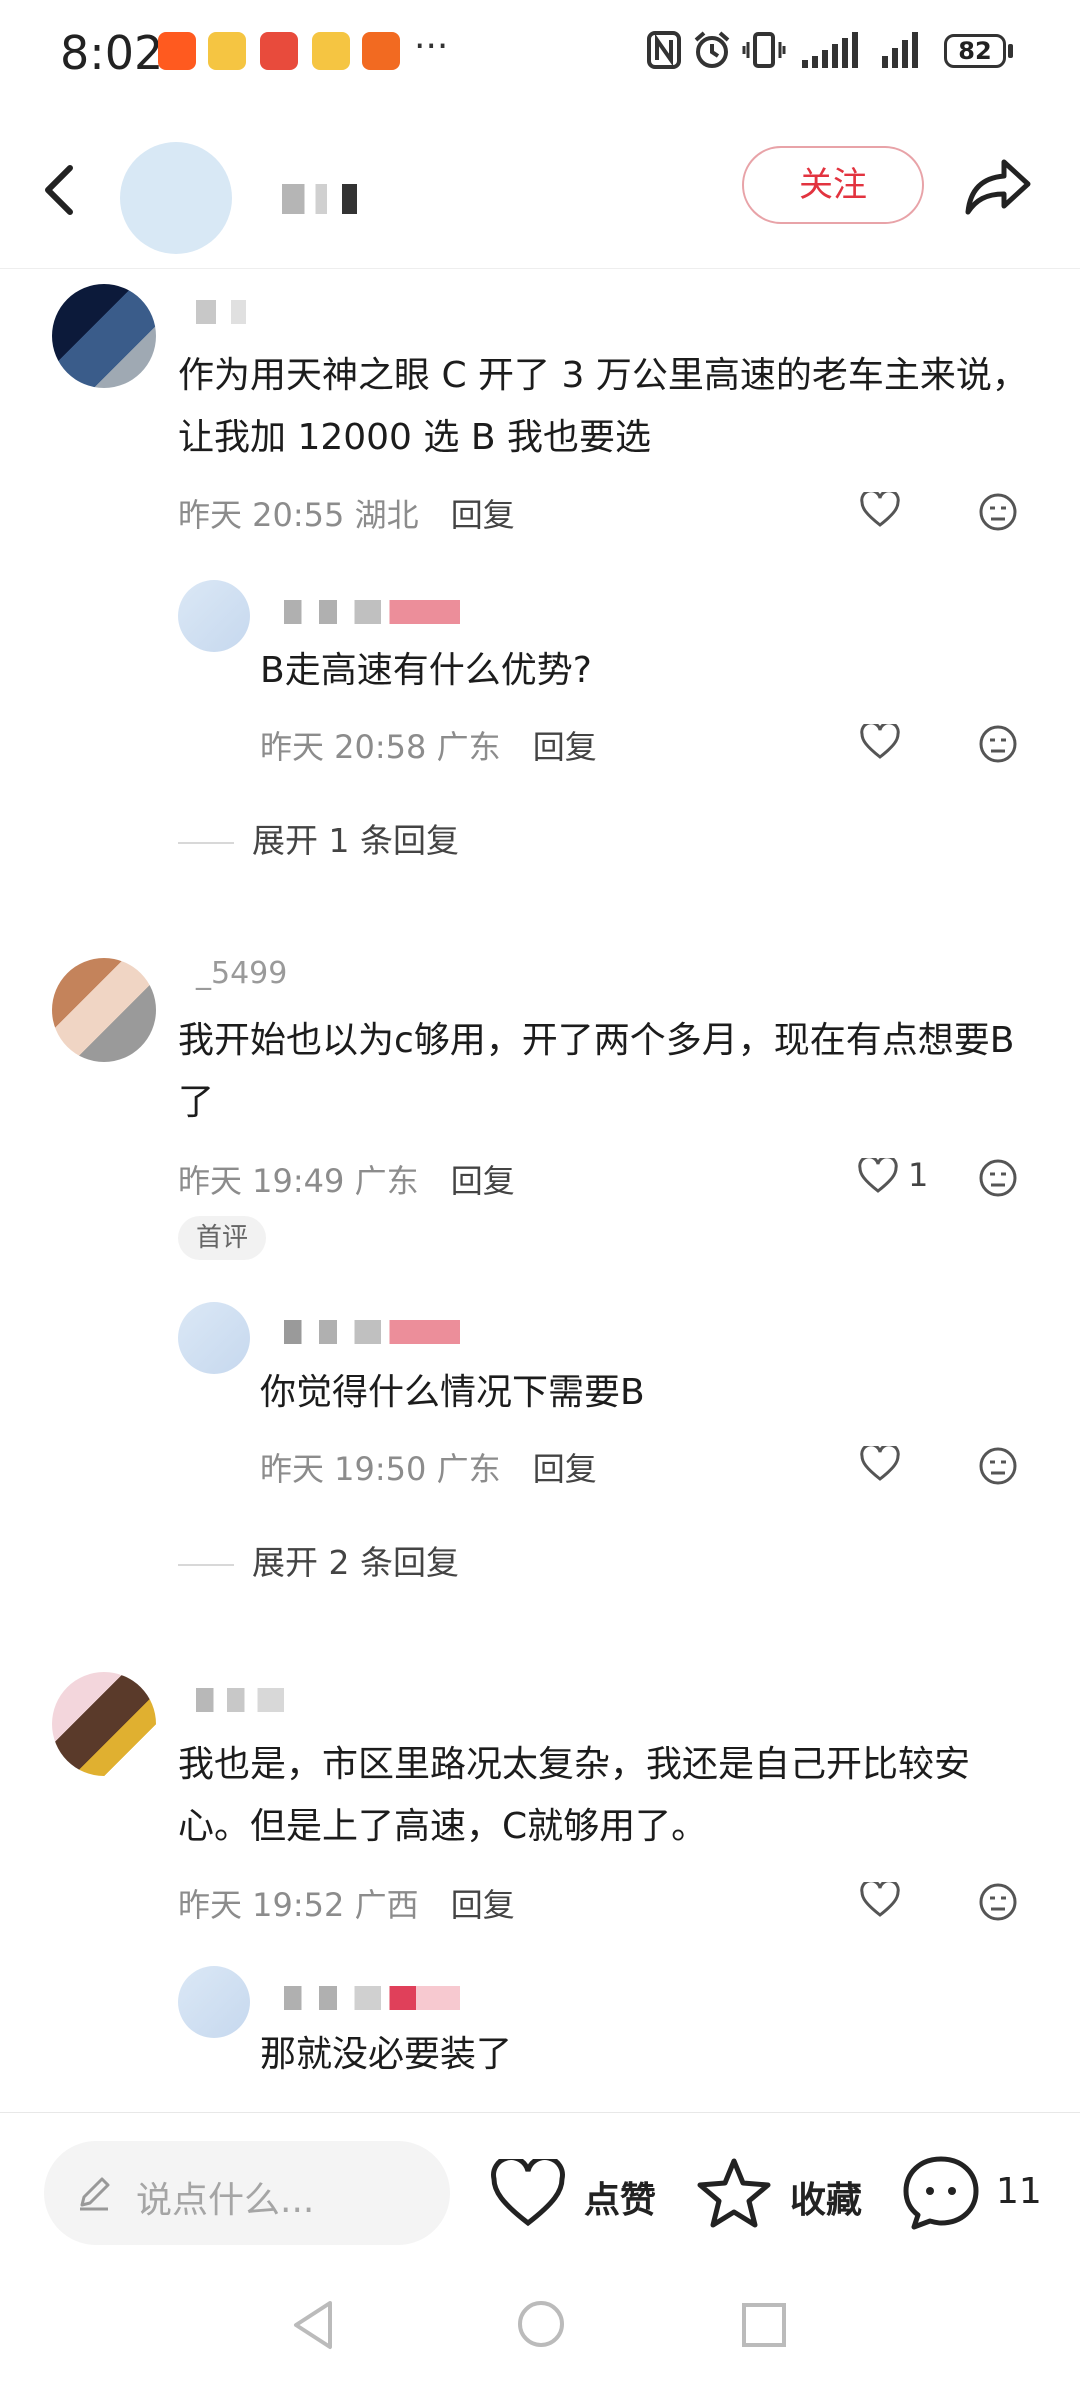  I want to click on reply-meta: 昨天 19:50 广东 回复, so click(428, 1467).